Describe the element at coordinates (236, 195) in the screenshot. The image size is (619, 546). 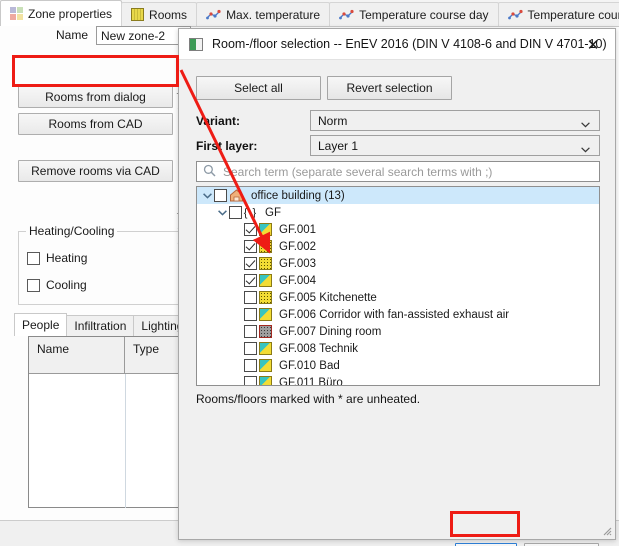
I see `house-icon` at that location.